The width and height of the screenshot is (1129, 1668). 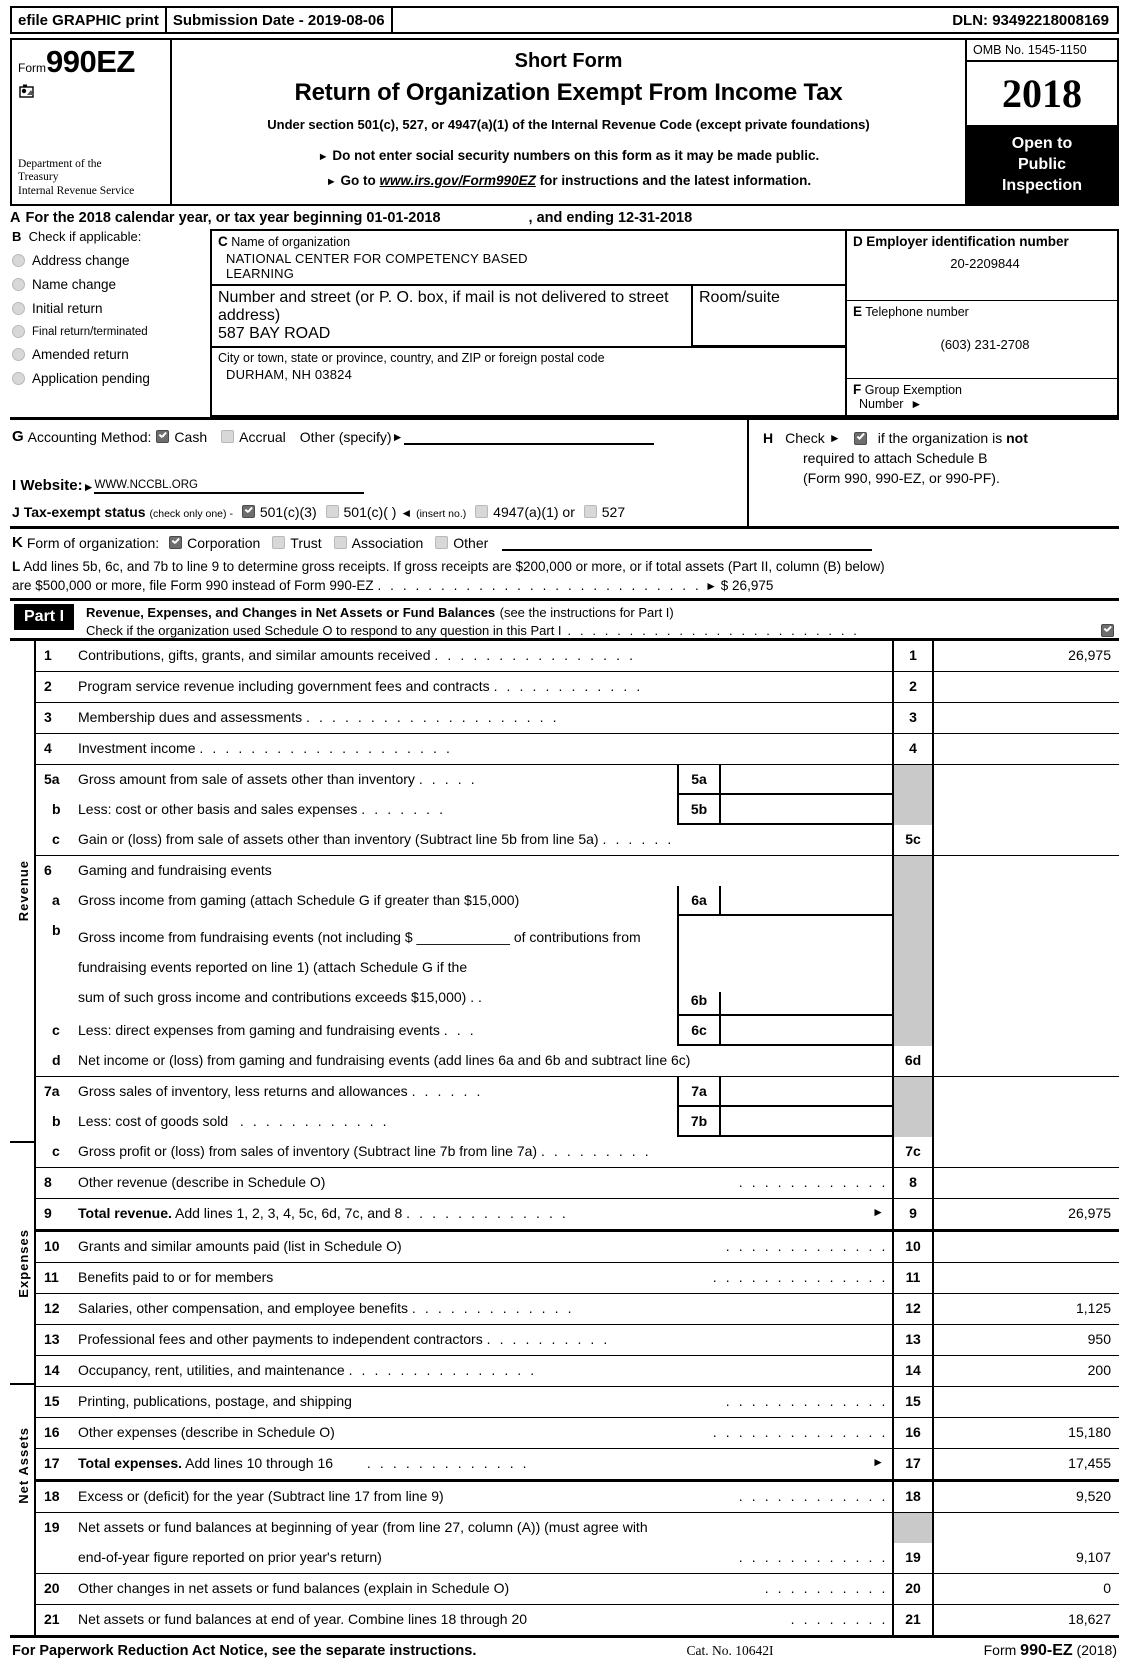 What do you see at coordinates (38, 177) in the screenshot?
I see `department-line-2: Treasury` at bounding box center [38, 177].